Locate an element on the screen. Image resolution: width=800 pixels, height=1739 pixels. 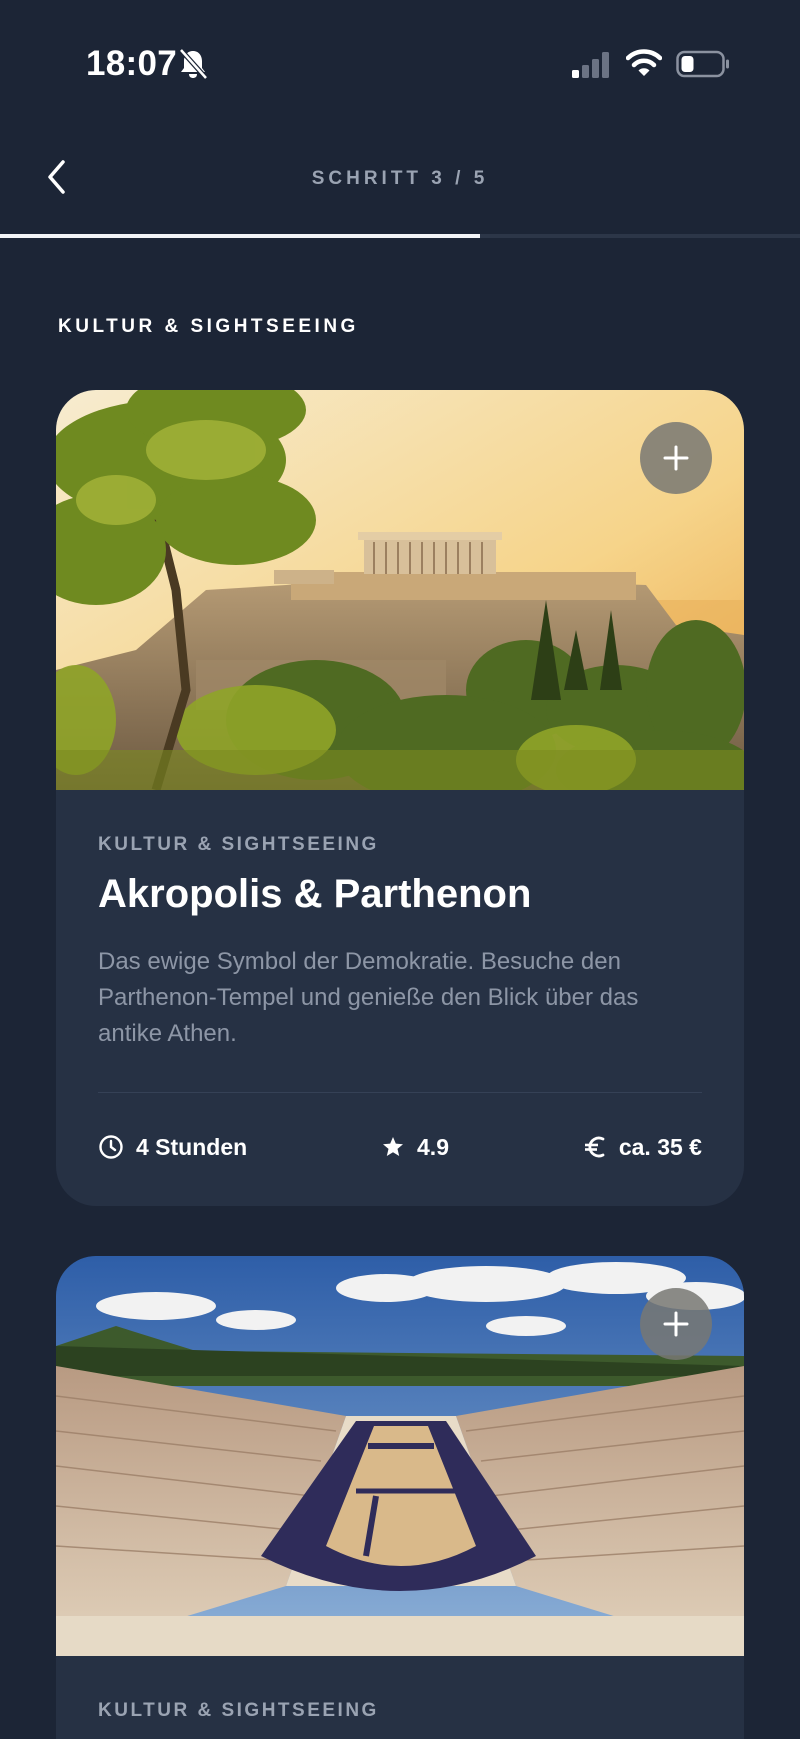
status-bar: 18:07 is located at coordinates (400, 65).